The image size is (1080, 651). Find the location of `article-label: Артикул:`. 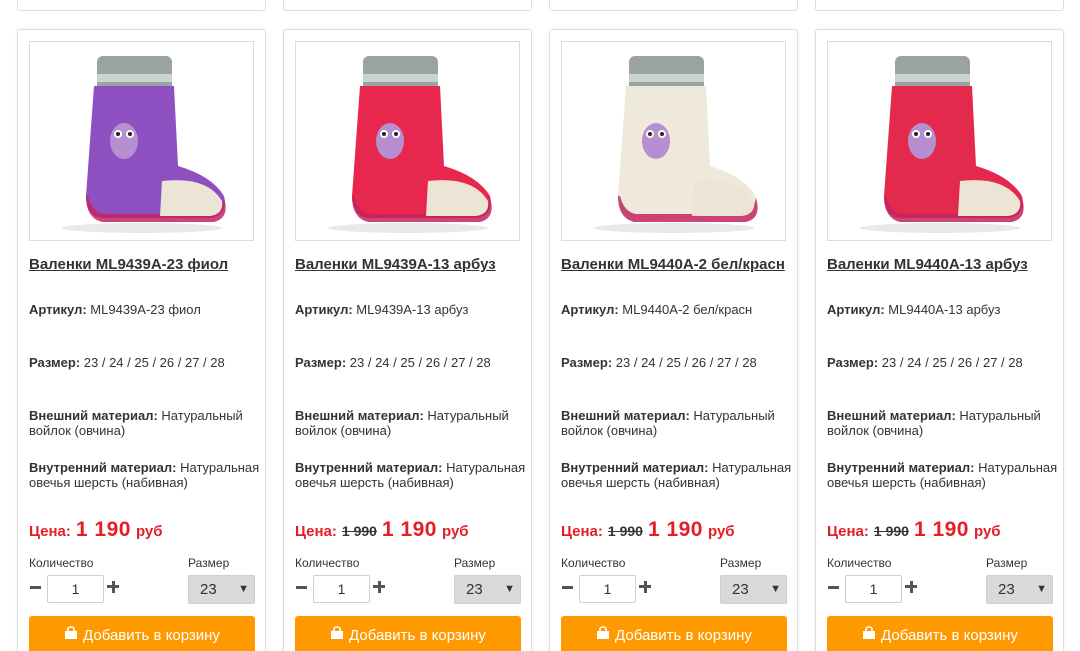

article-label: Артикул: is located at coordinates (324, 309).